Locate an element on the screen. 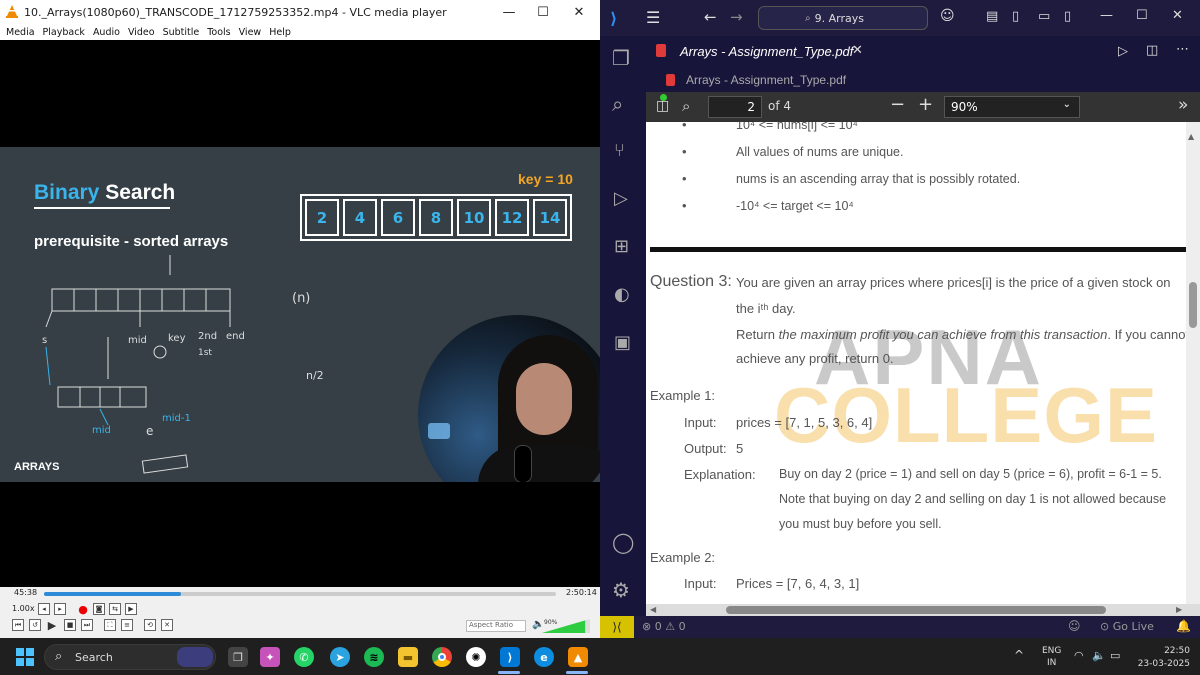 The height and width of the screenshot is (675, 1200). horizontal-scrollbar: ◀ ▶ is located at coordinates (923, 610).